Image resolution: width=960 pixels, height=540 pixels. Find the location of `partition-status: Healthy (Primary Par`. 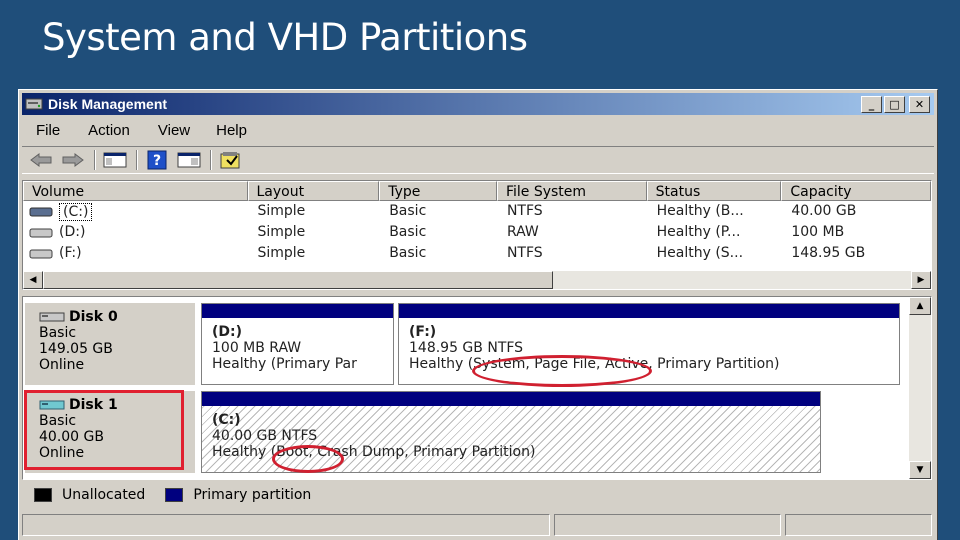

partition-status: Healthy (Primary Par is located at coordinates (284, 364).